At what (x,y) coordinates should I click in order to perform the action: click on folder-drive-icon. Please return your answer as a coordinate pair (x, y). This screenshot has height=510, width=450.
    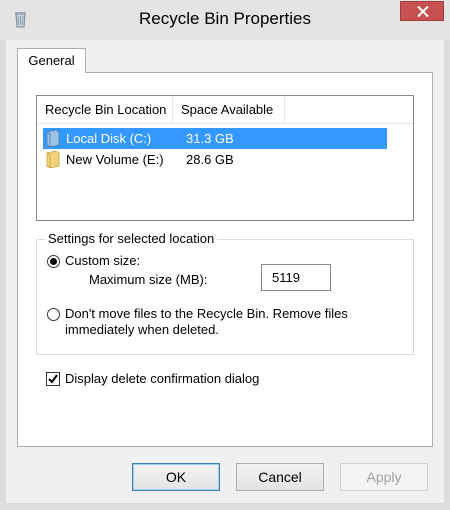
    Looking at the image, I should click on (53, 159).